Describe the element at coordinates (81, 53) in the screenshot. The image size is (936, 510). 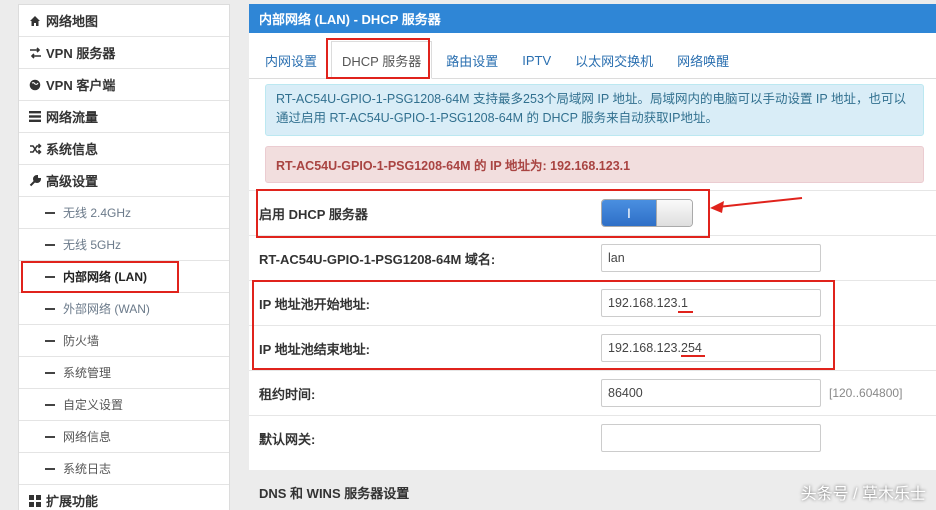
I see `sidebar-item-label: VPN 服务器` at that location.